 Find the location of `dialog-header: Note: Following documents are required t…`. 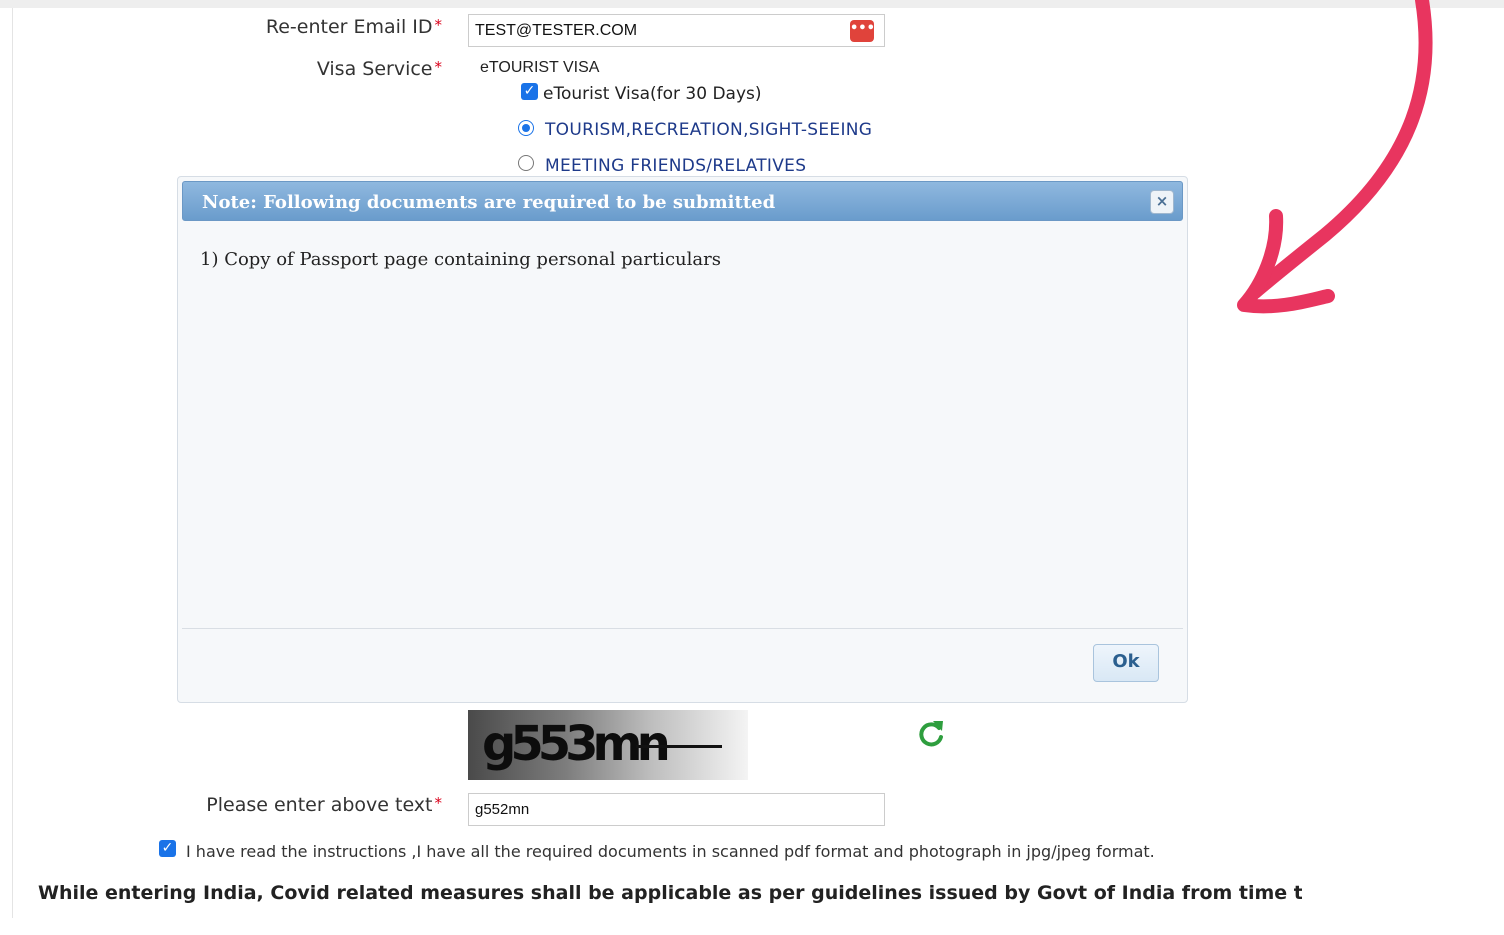

dialog-header: Note: Following documents are required t… is located at coordinates (682, 201).